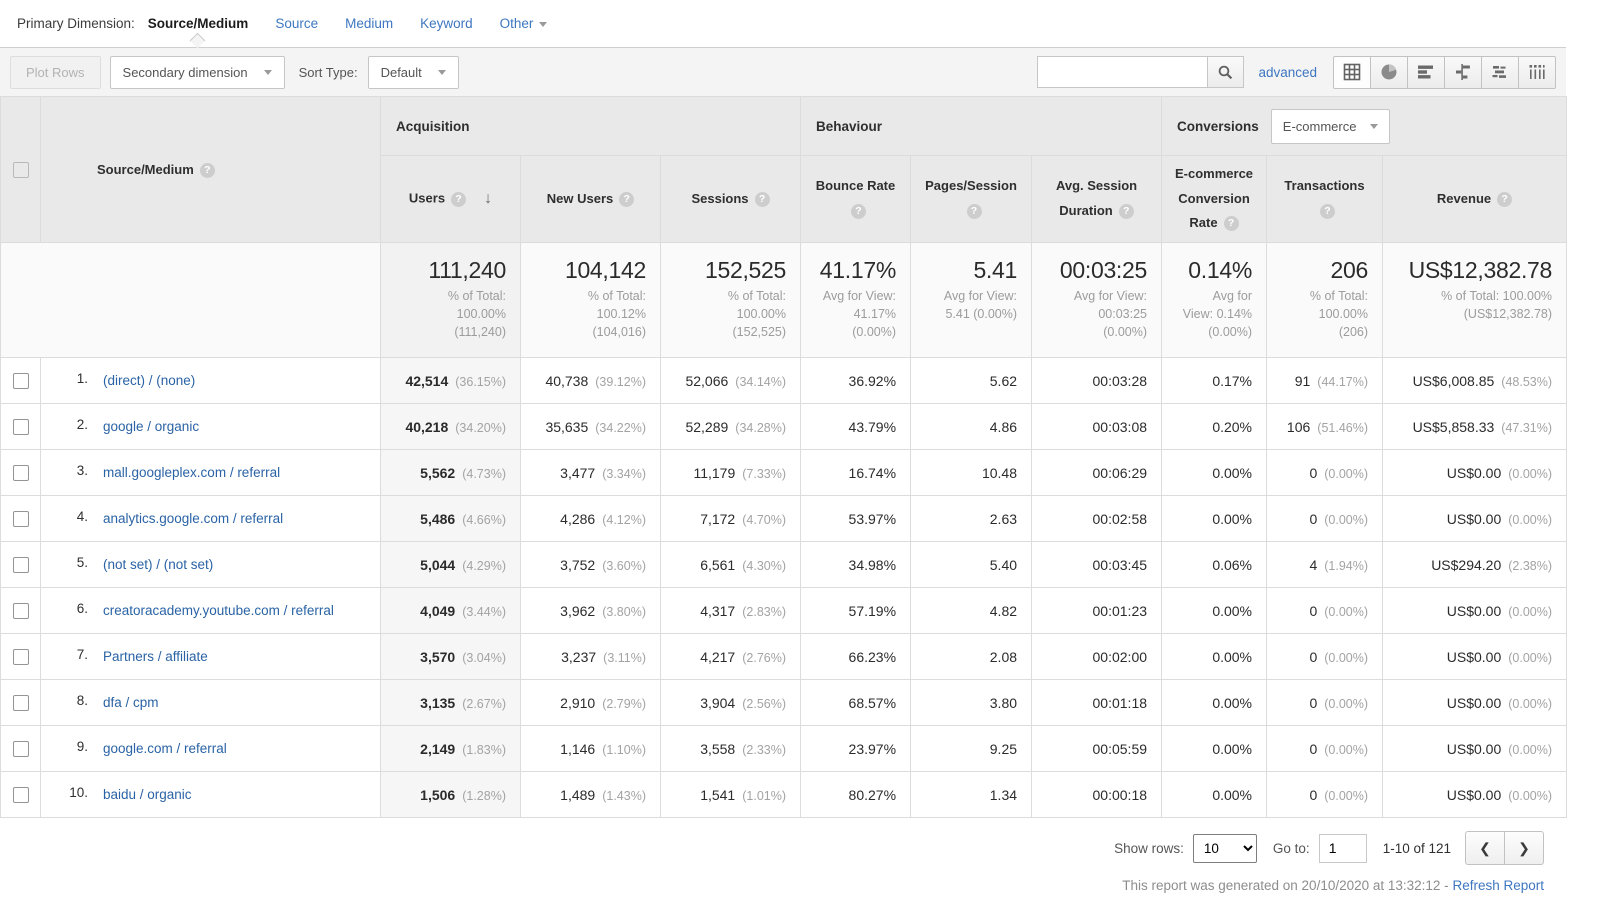 Image resolution: width=1600 pixels, height=915 pixels. What do you see at coordinates (1342, 848) in the screenshot?
I see `goto-page-input` at bounding box center [1342, 848].